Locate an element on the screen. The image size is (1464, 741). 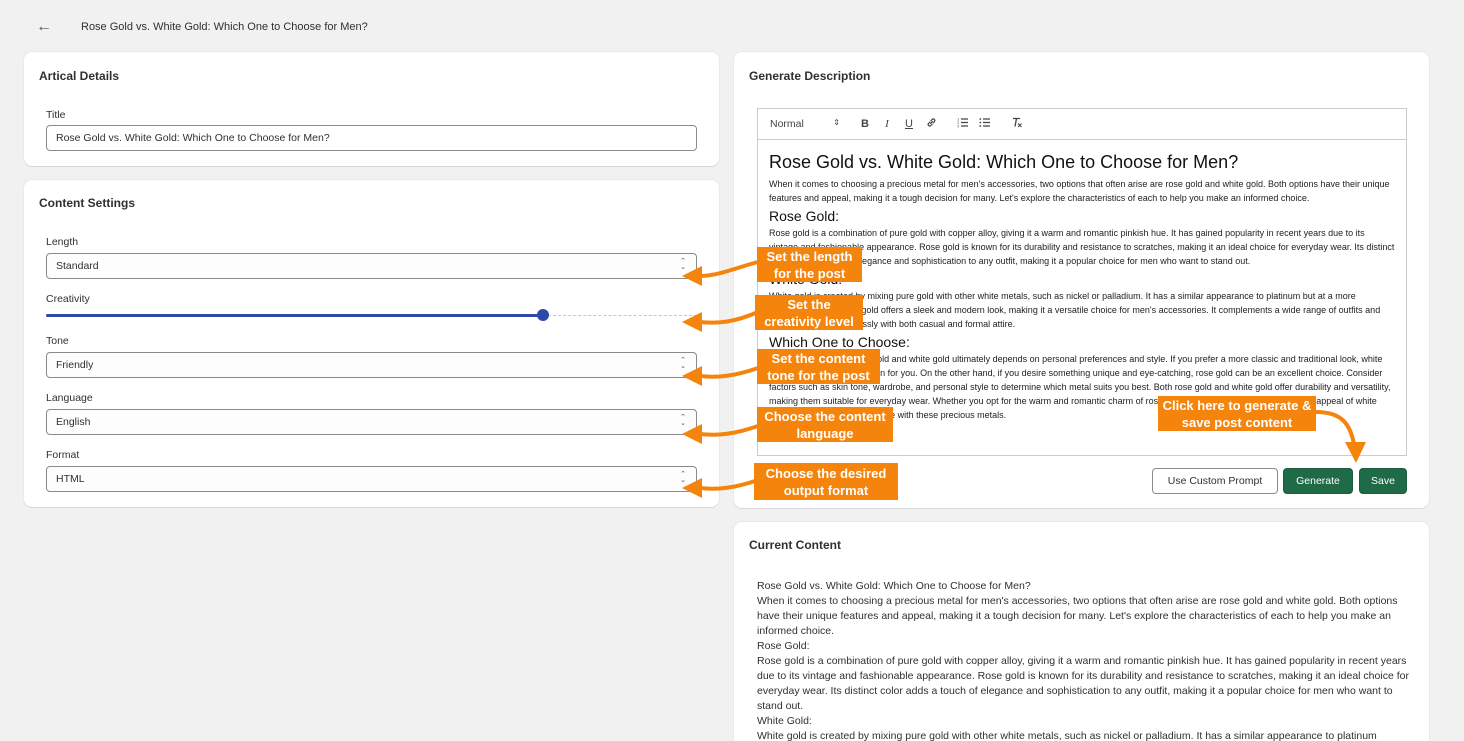
format-select: HTML ⌃ ⌄ is located at coordinates (371, 479).